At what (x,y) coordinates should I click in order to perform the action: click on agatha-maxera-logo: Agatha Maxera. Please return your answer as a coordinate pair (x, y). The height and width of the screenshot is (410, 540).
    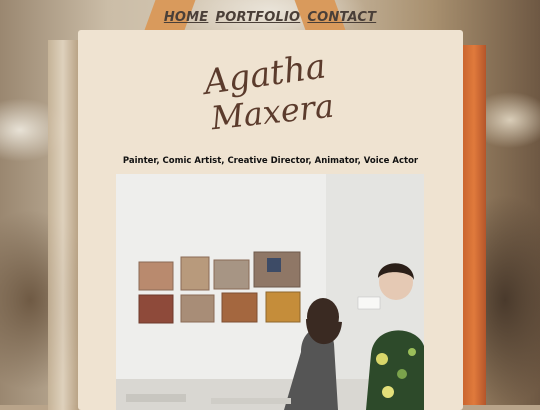
    Looking at the image, I should click on (270, 89).